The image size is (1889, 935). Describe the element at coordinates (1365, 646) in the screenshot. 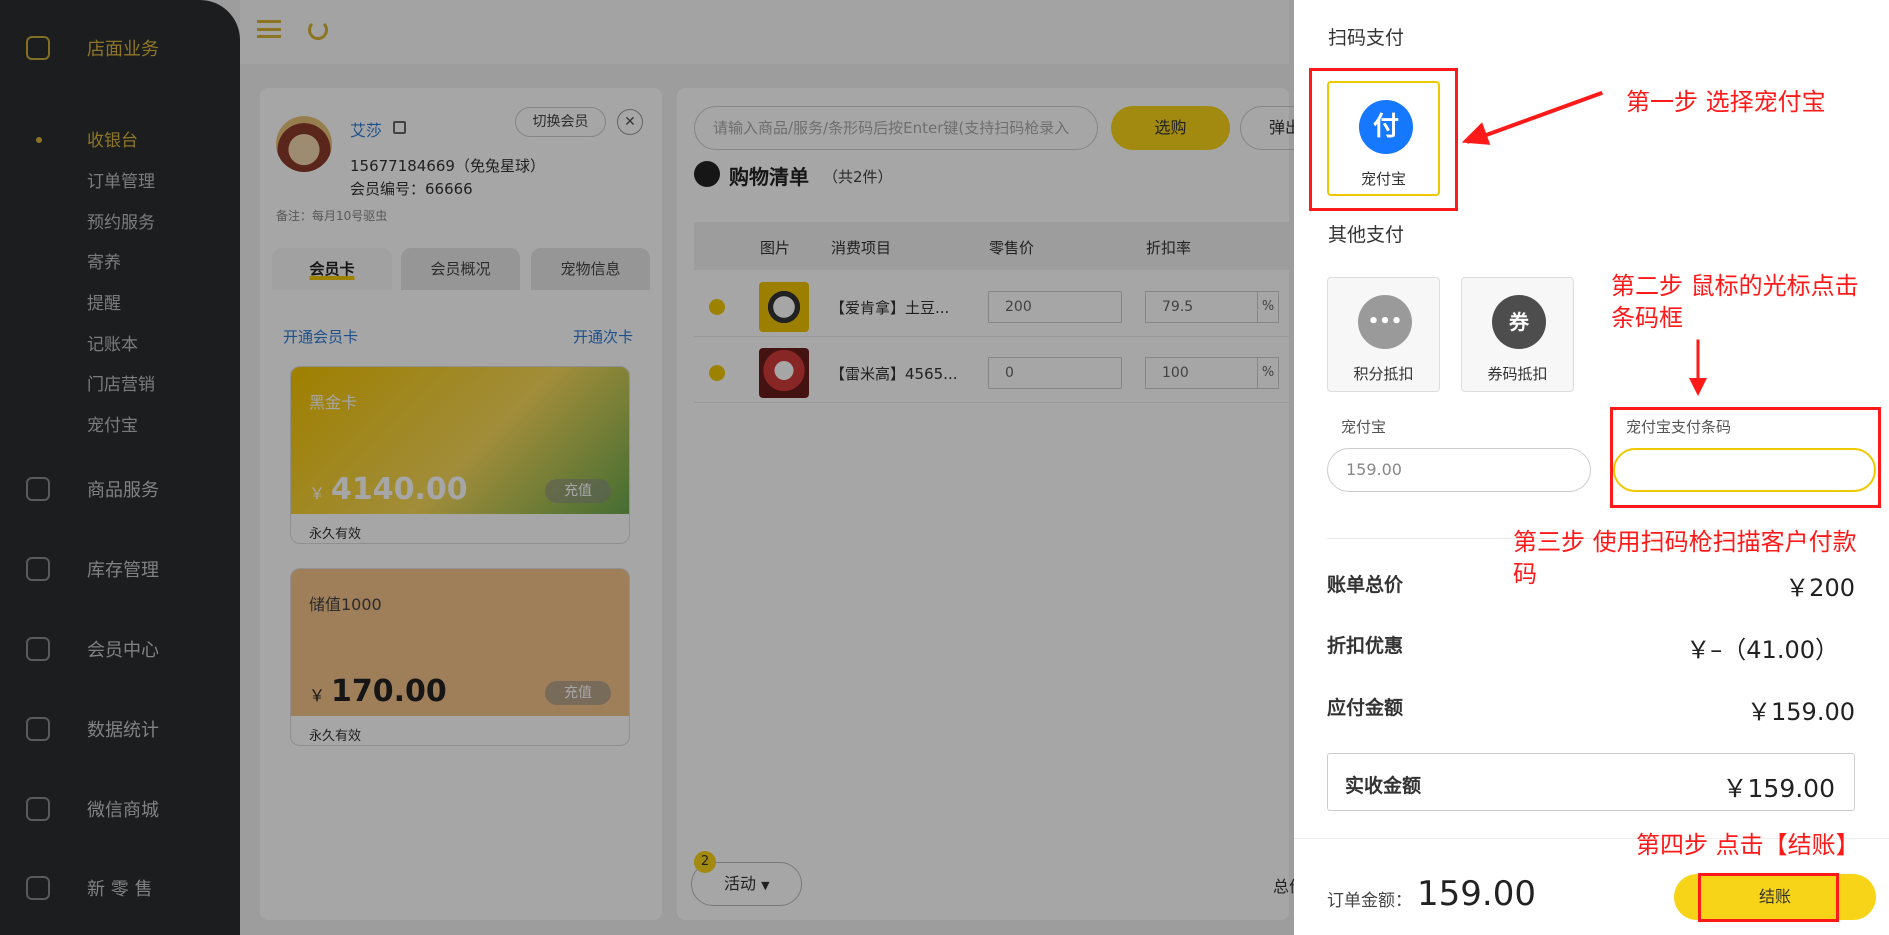

I see `discount-label: 折扣优惠` at that location.